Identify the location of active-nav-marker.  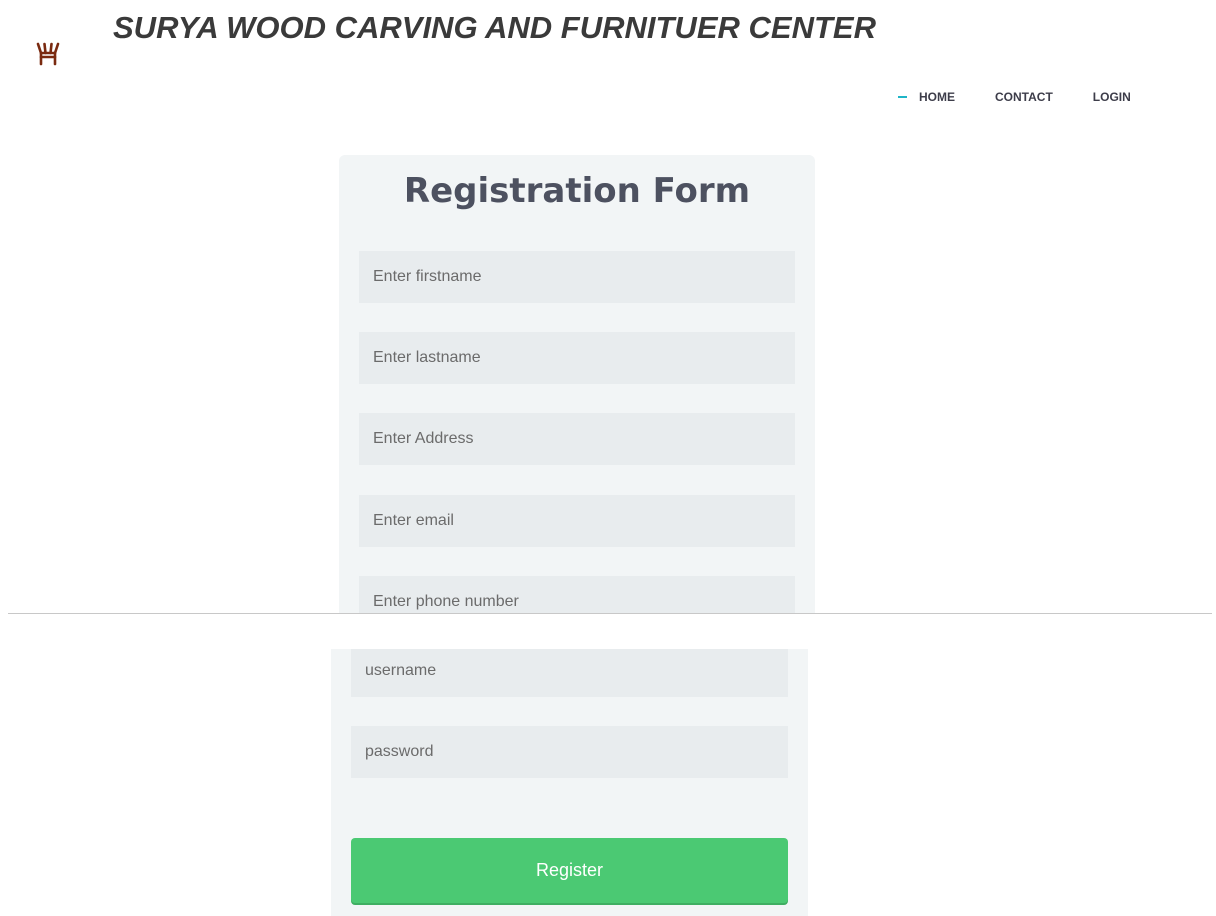
(902, 97).